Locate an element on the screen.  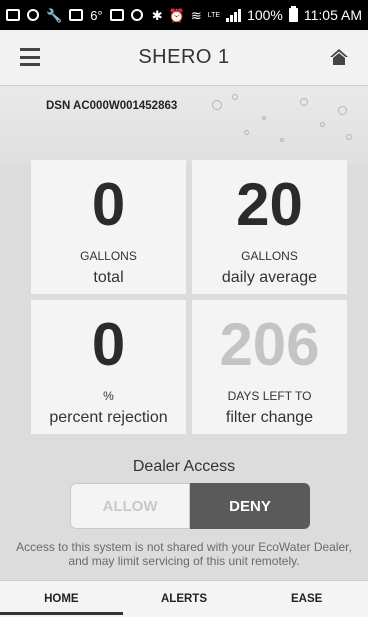
tab-ease: EASE is located at coordinates (306, 599).